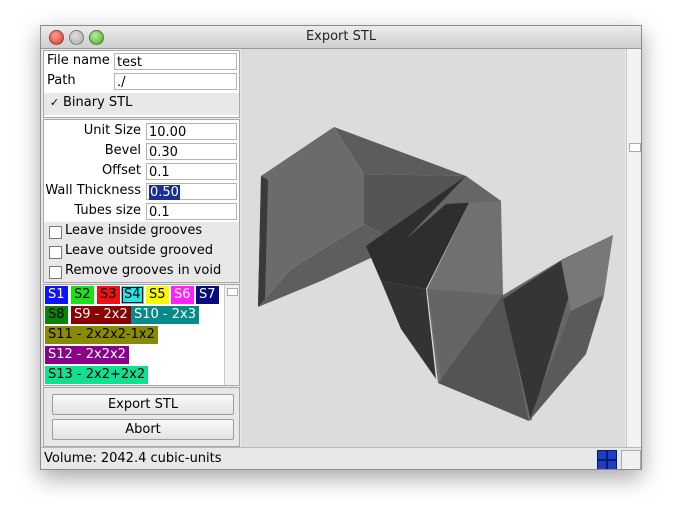 This screenshot has height=523, width=680. I want to click on abort-button: Abort, so click(143, 429).